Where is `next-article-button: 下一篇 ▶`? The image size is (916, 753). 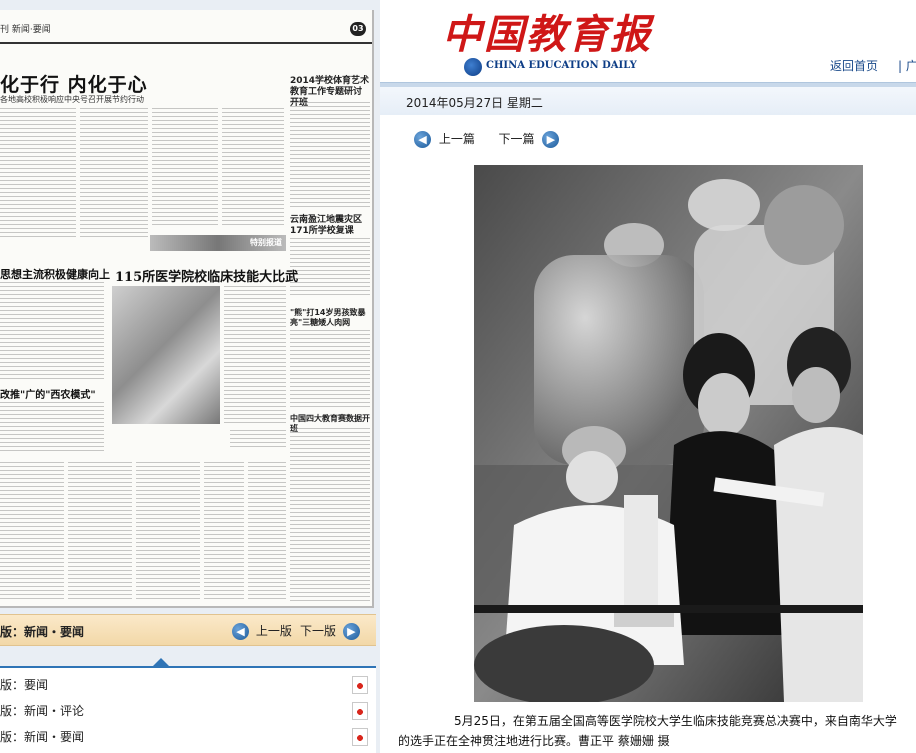
next-article-button: 下一篇 ▶ is located at coordinates (529, 139).